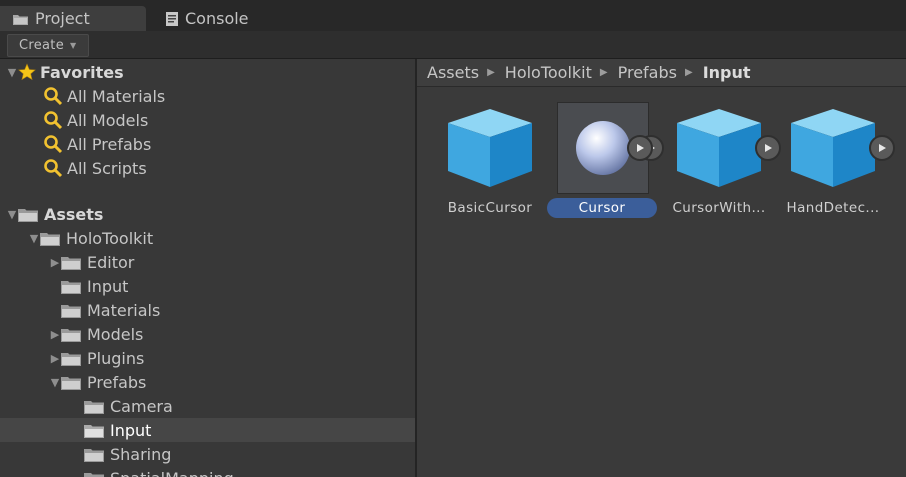  I want to click on breadcrumb-item: Assets, so click(453, 72).